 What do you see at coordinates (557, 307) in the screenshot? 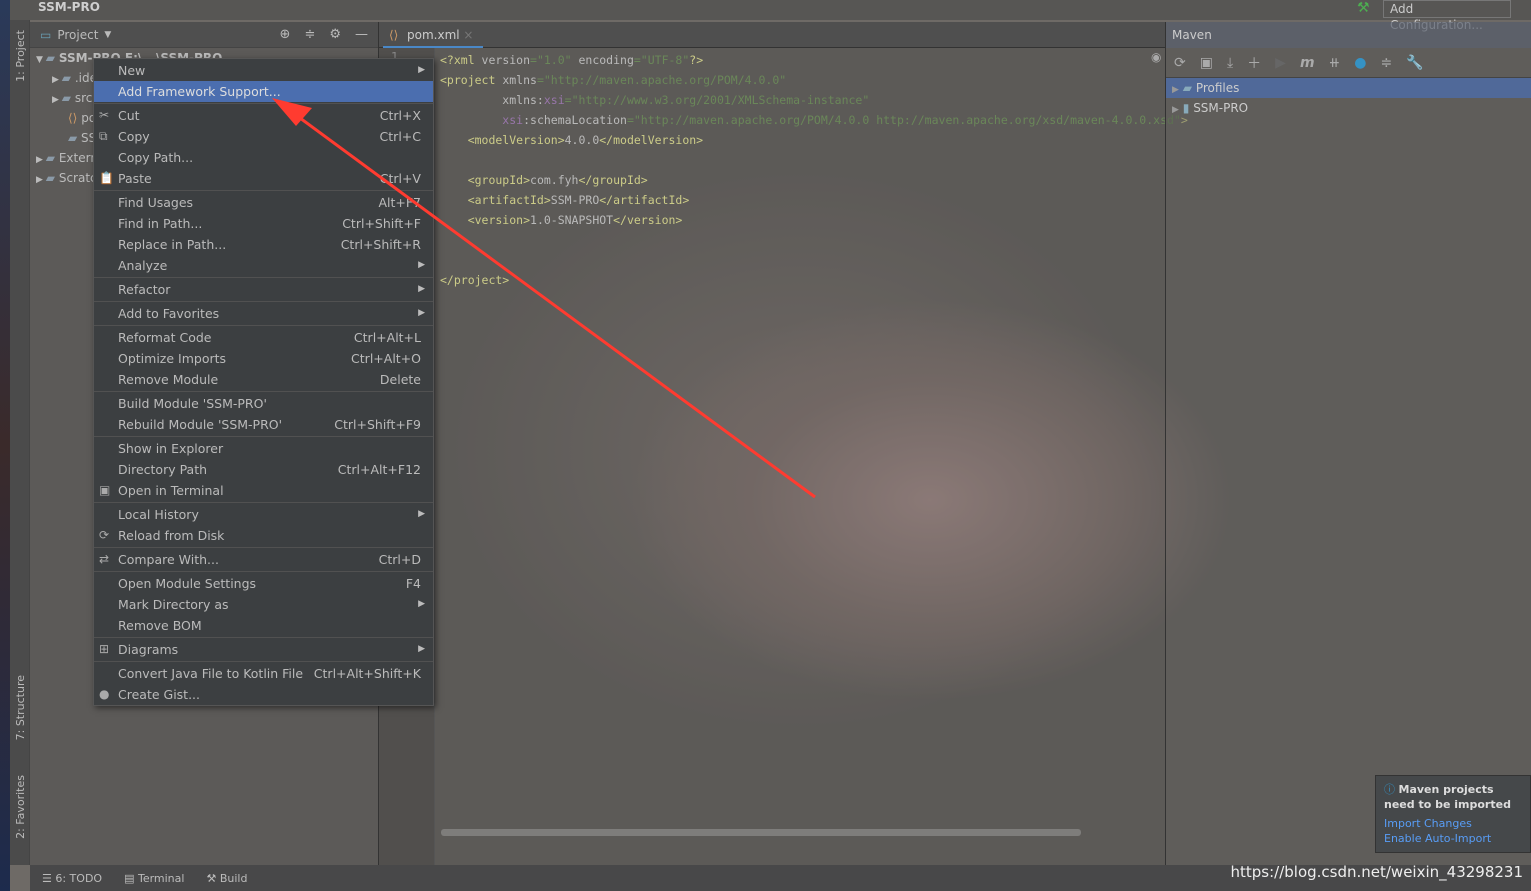
I see `arrow-shaft` at bounding box center [557, 307].